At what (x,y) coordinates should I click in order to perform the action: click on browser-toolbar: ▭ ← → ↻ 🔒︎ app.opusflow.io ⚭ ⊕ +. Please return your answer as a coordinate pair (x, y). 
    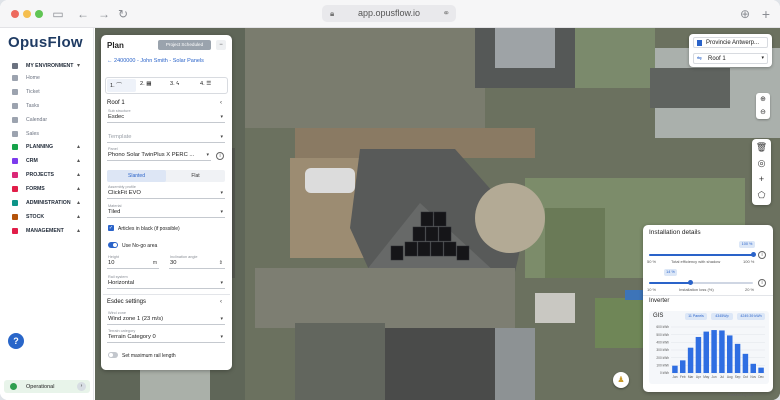
    Looking at the image, I should click on (390, 14).